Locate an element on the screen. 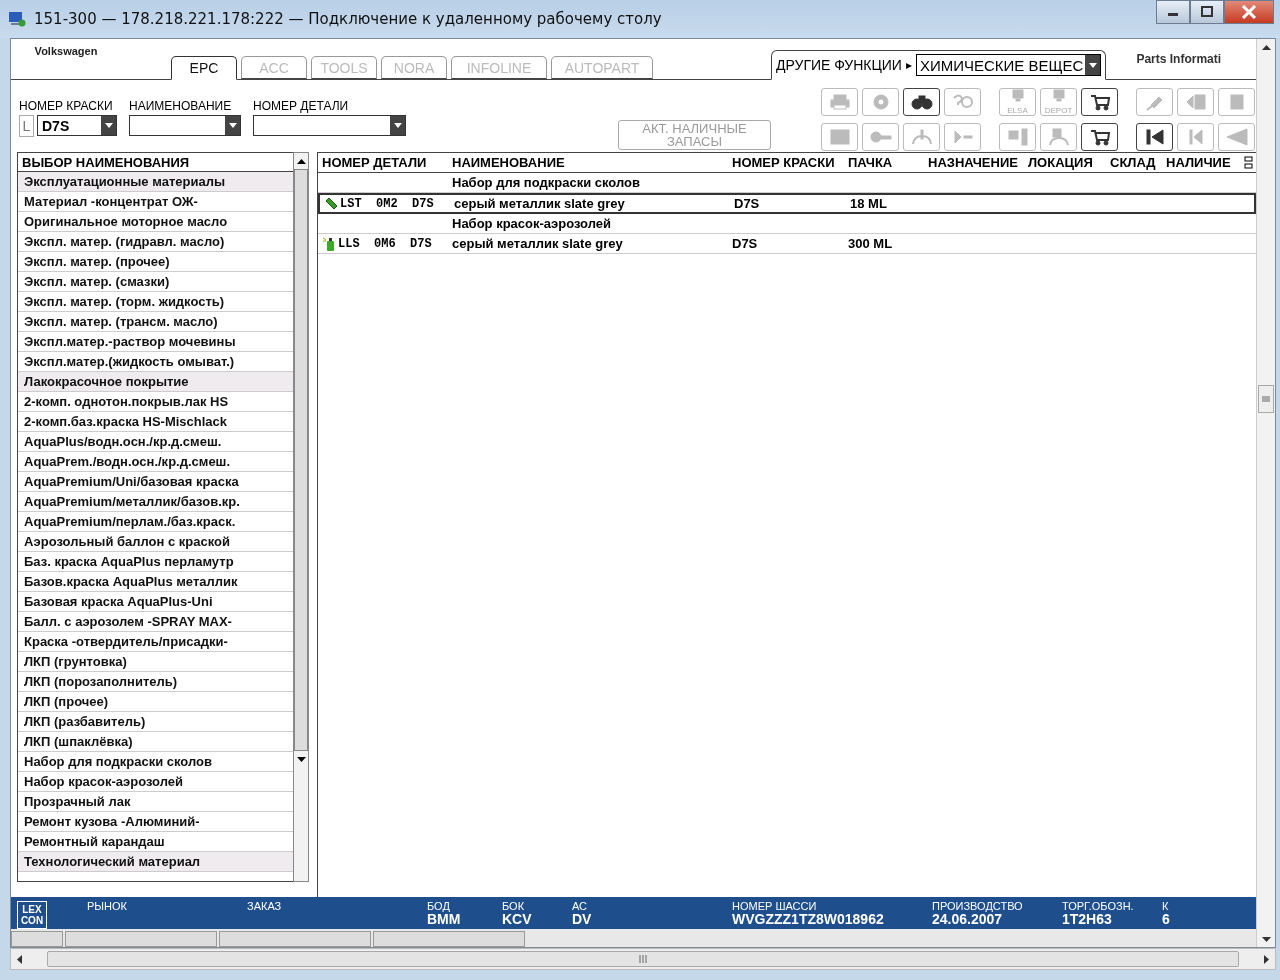  category-item: ЛКП (прочее) is located at coordinates (155, 702).